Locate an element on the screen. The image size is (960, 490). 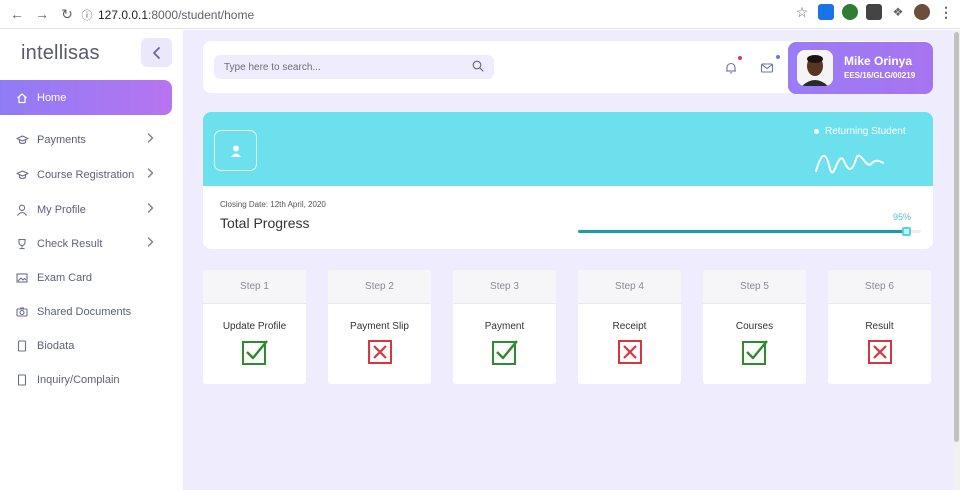
sidebar-collapse-button is located at coordinates (156, 52).